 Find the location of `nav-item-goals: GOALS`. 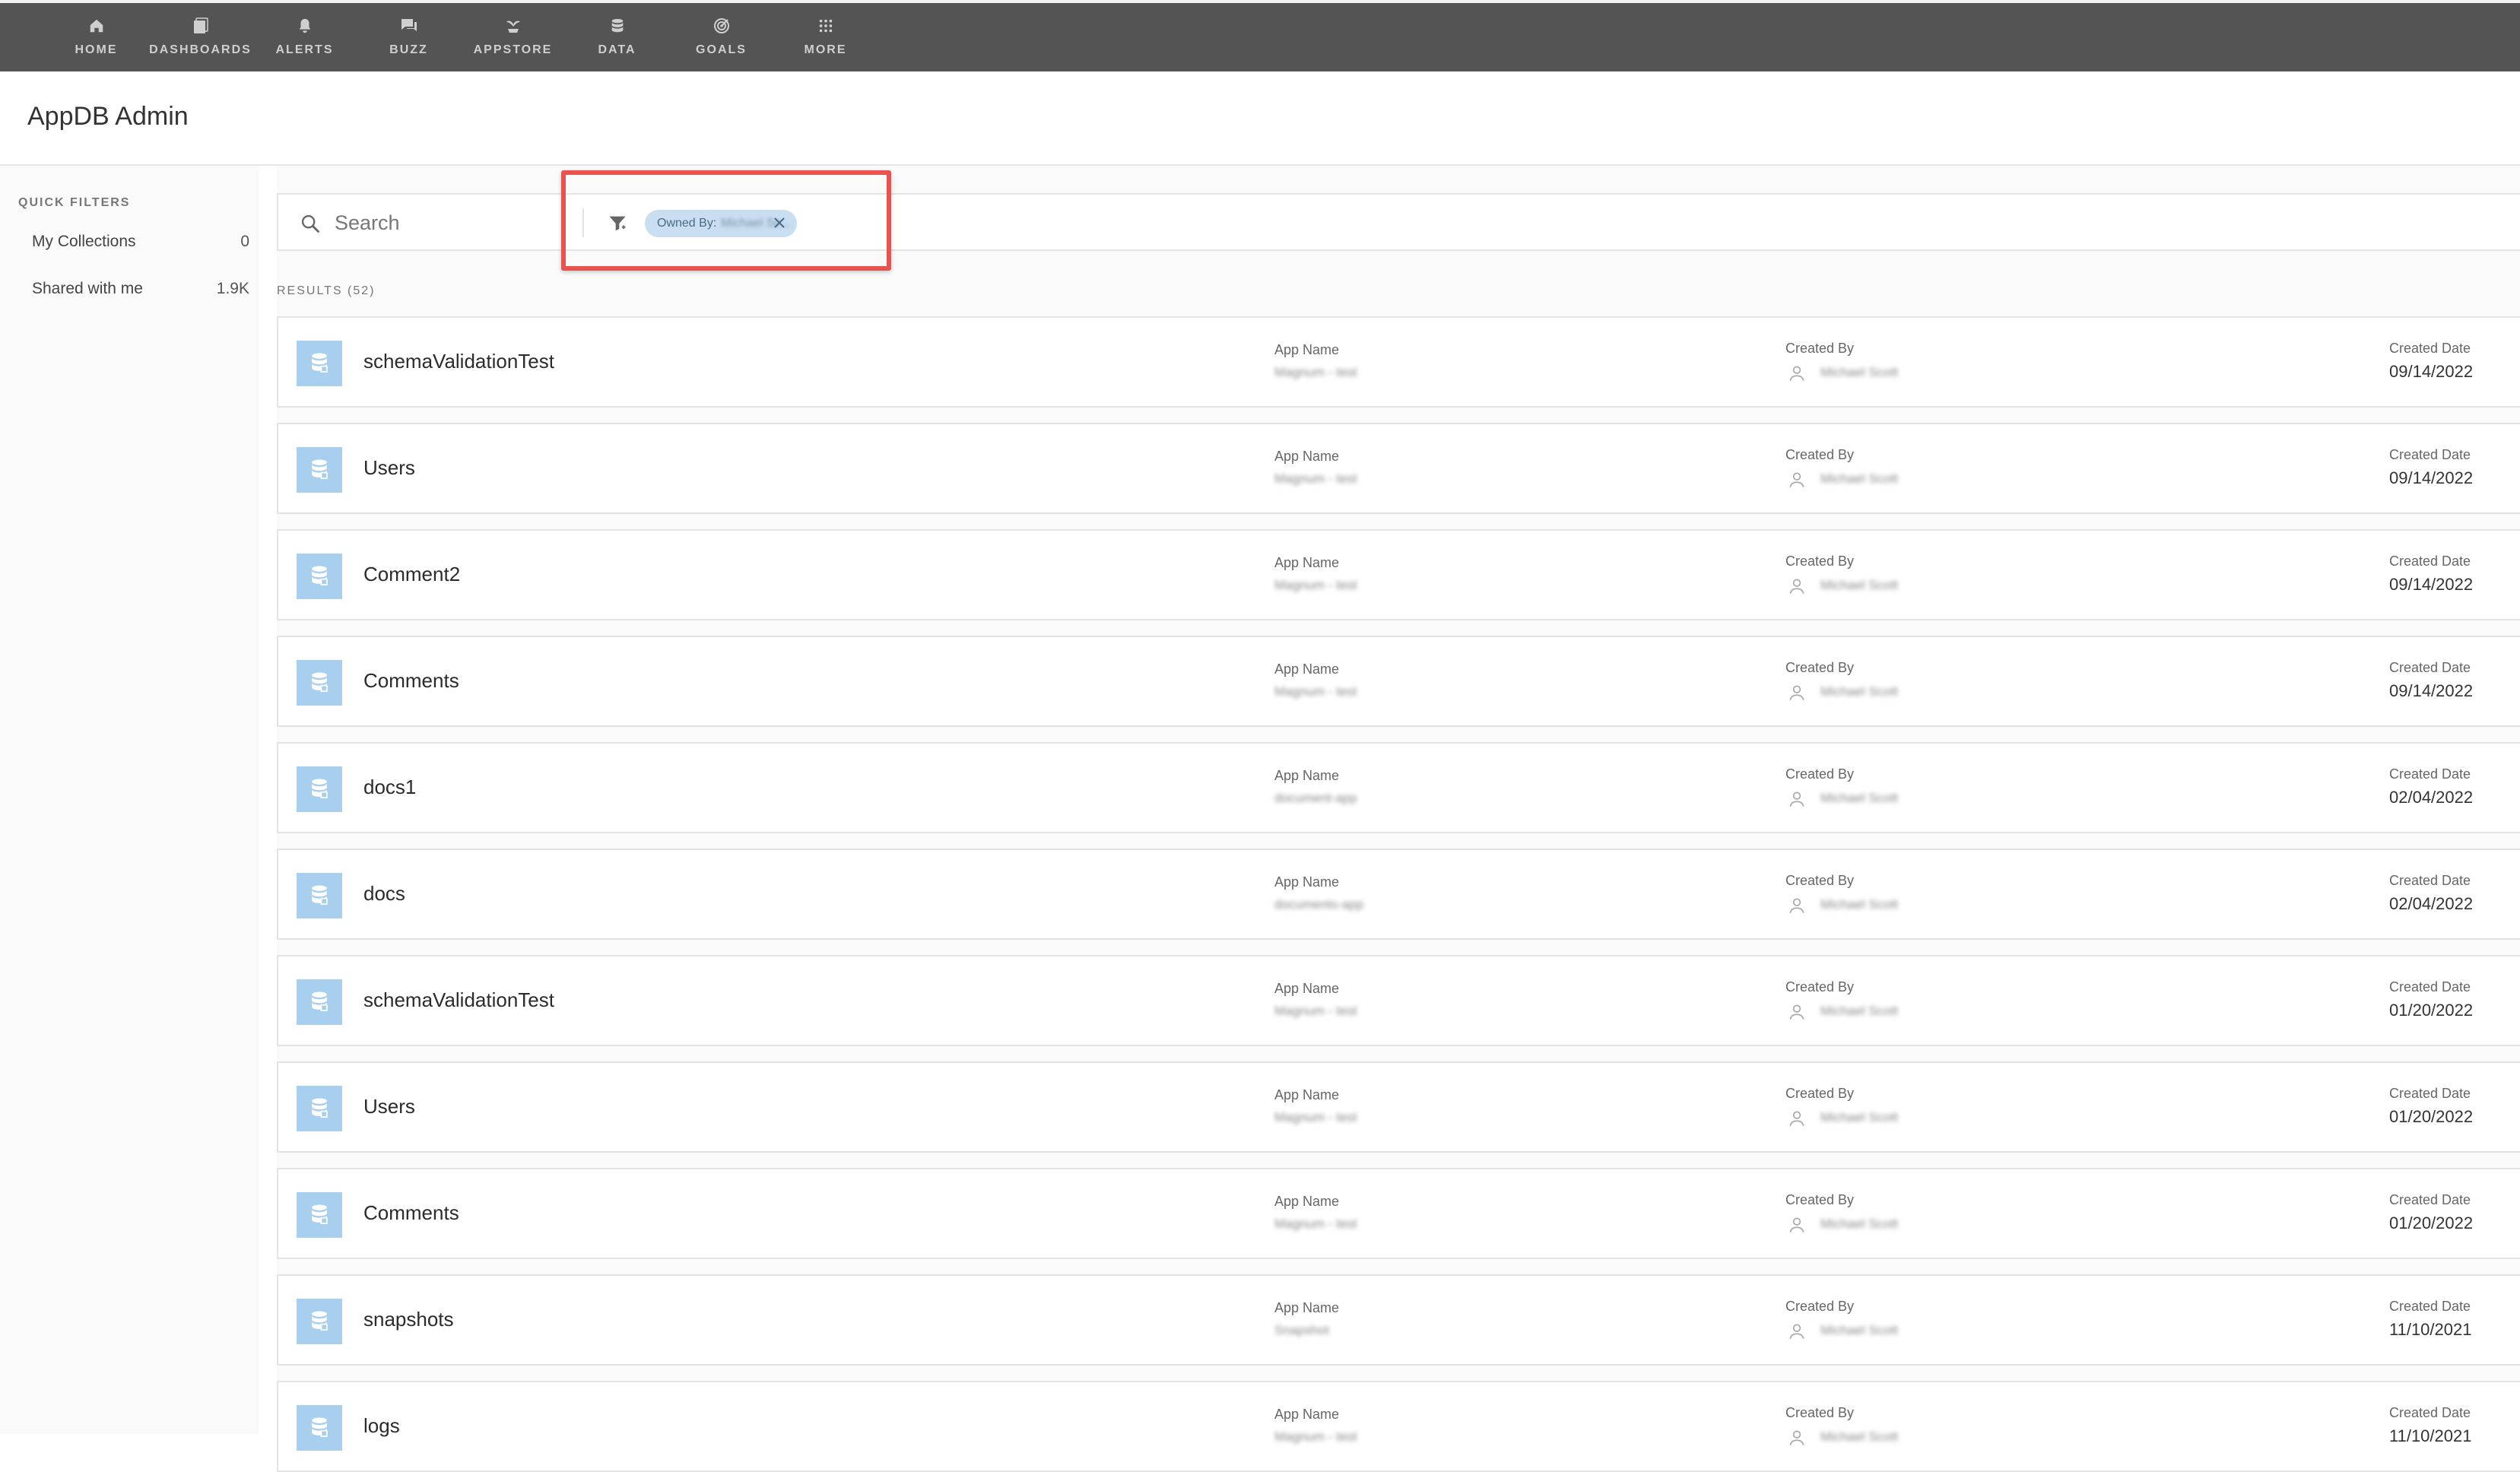

nav-item-goals: GOALS is located at coordinates (721, 36).